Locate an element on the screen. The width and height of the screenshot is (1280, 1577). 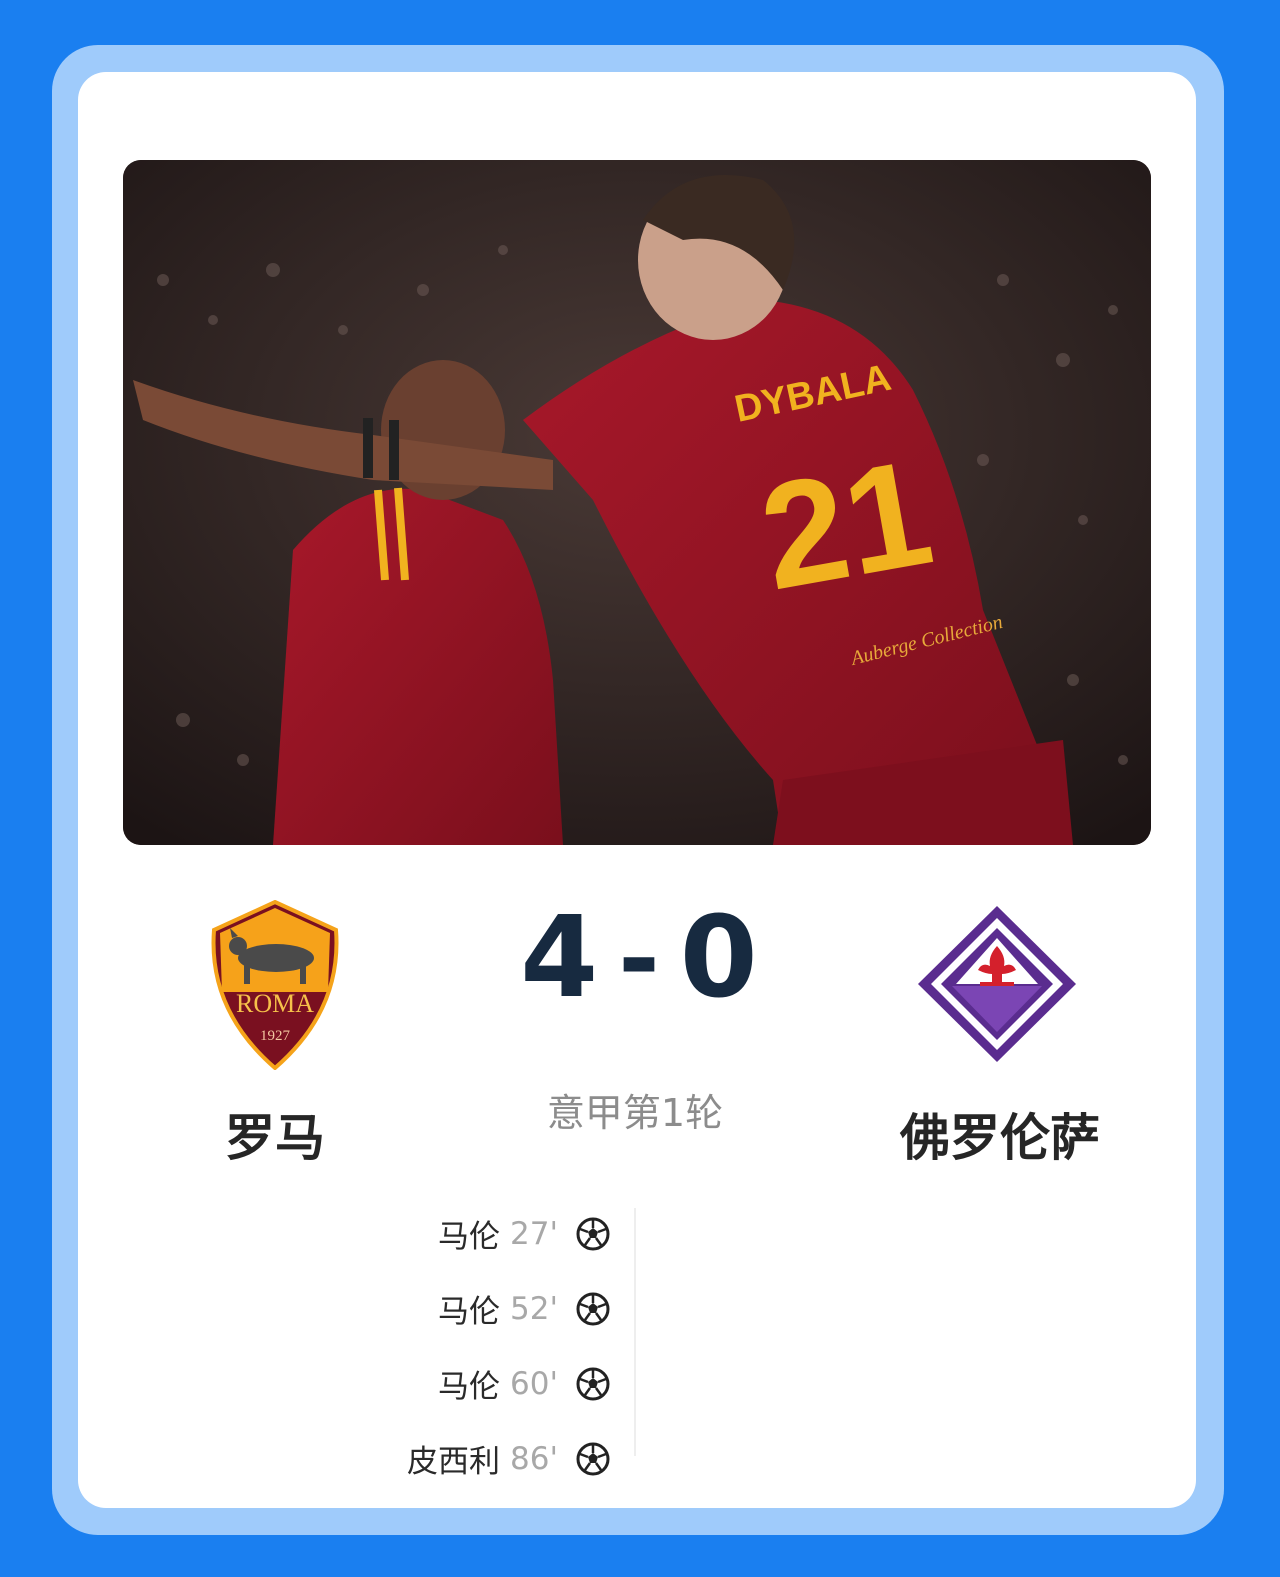
roma-crest-text: ROMA is located at coordinates (275, 1003).